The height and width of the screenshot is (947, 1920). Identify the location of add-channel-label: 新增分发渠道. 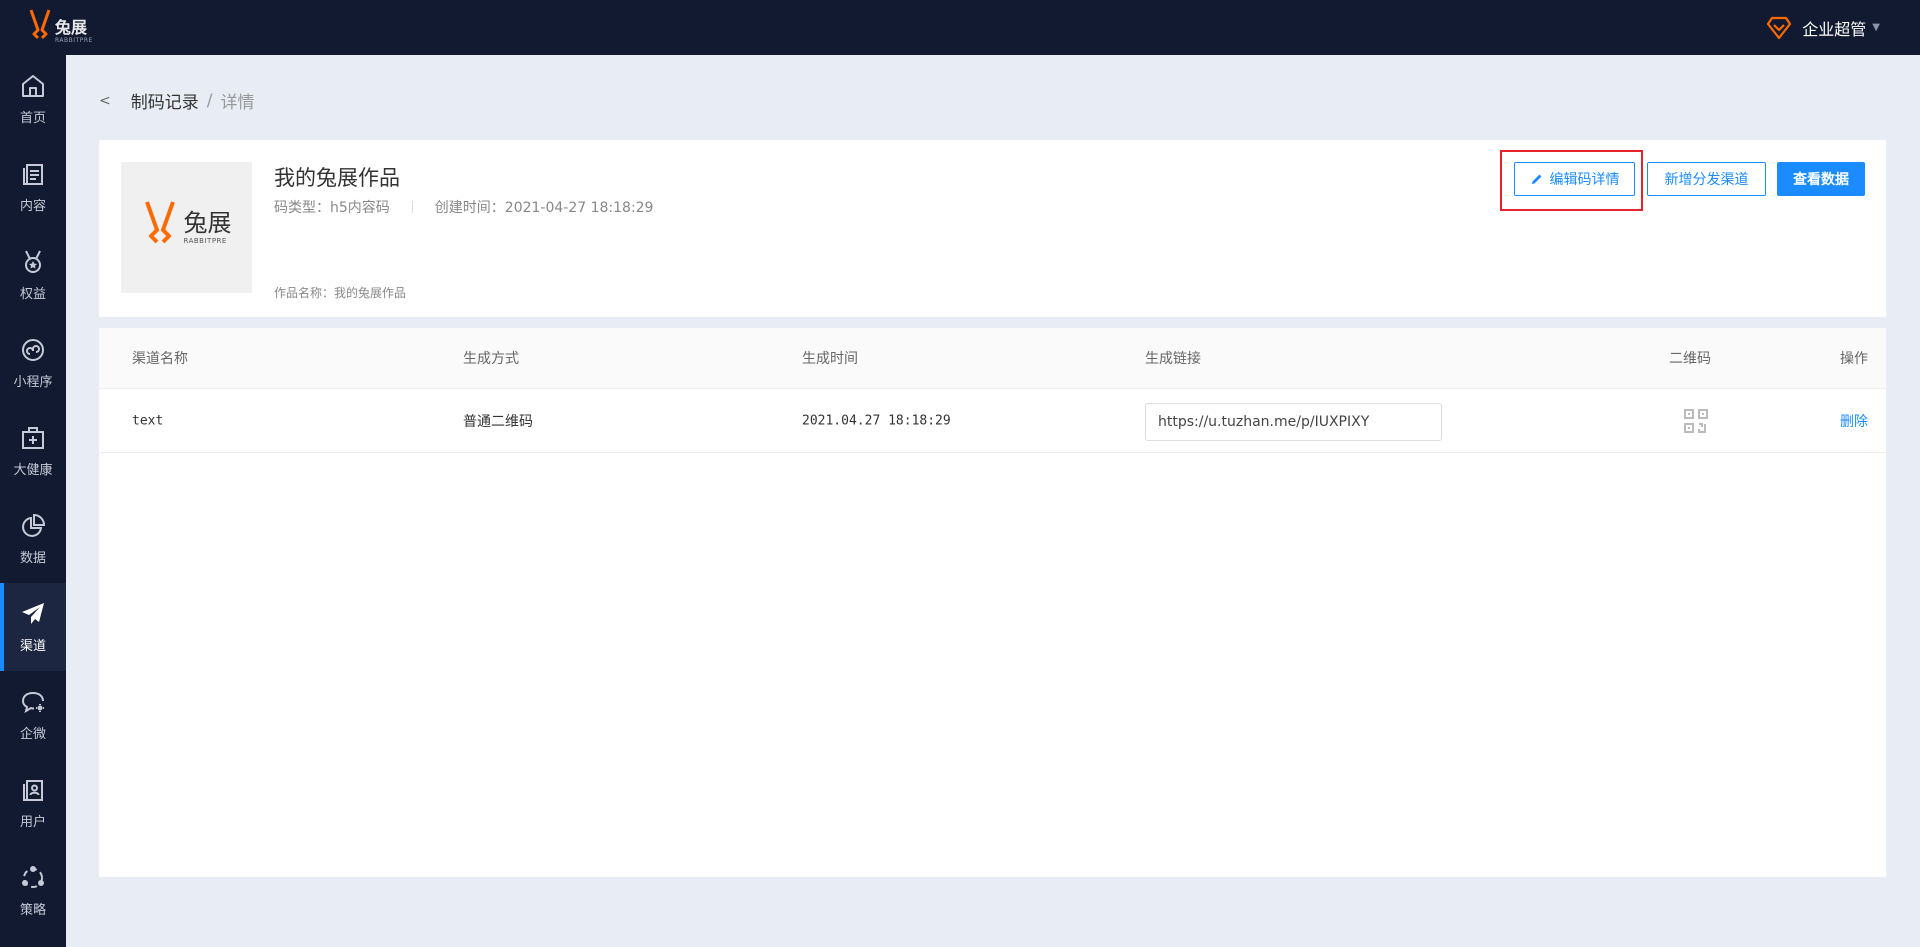
(1706, 180).